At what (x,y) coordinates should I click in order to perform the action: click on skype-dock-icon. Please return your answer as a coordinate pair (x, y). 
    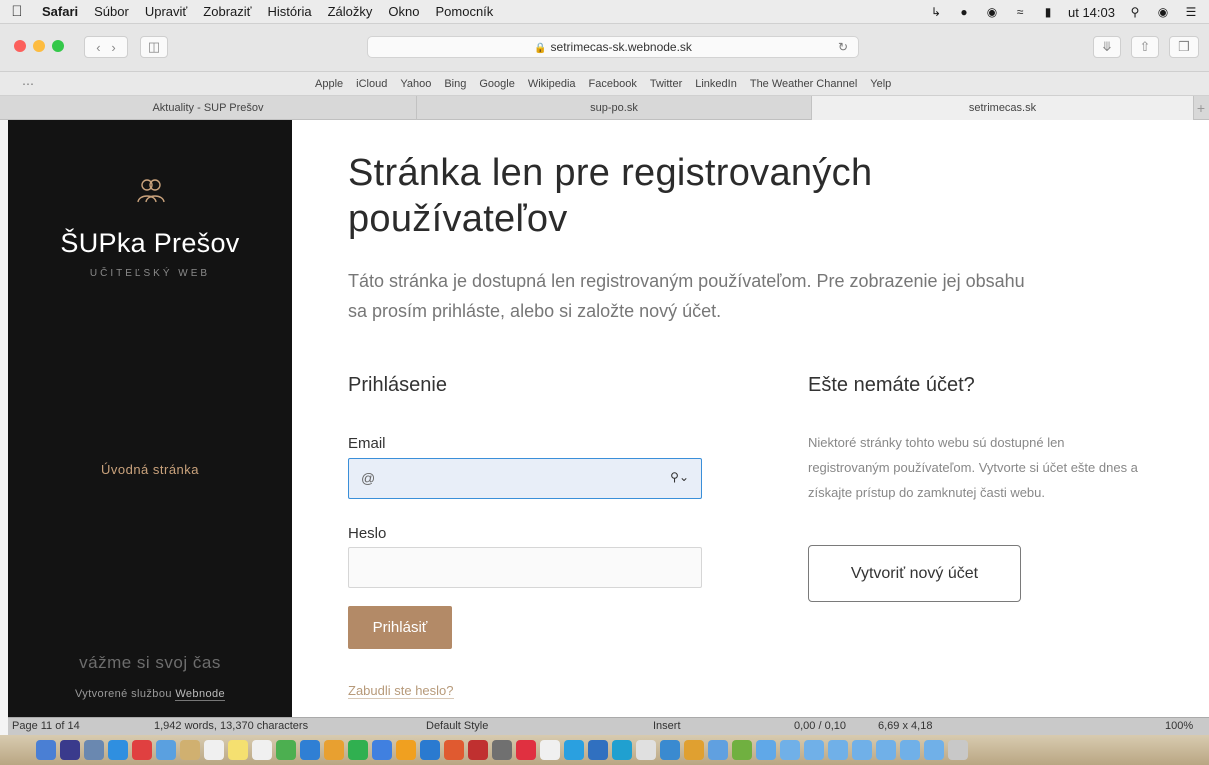
    Looking at the image, I should click on (574, 750).